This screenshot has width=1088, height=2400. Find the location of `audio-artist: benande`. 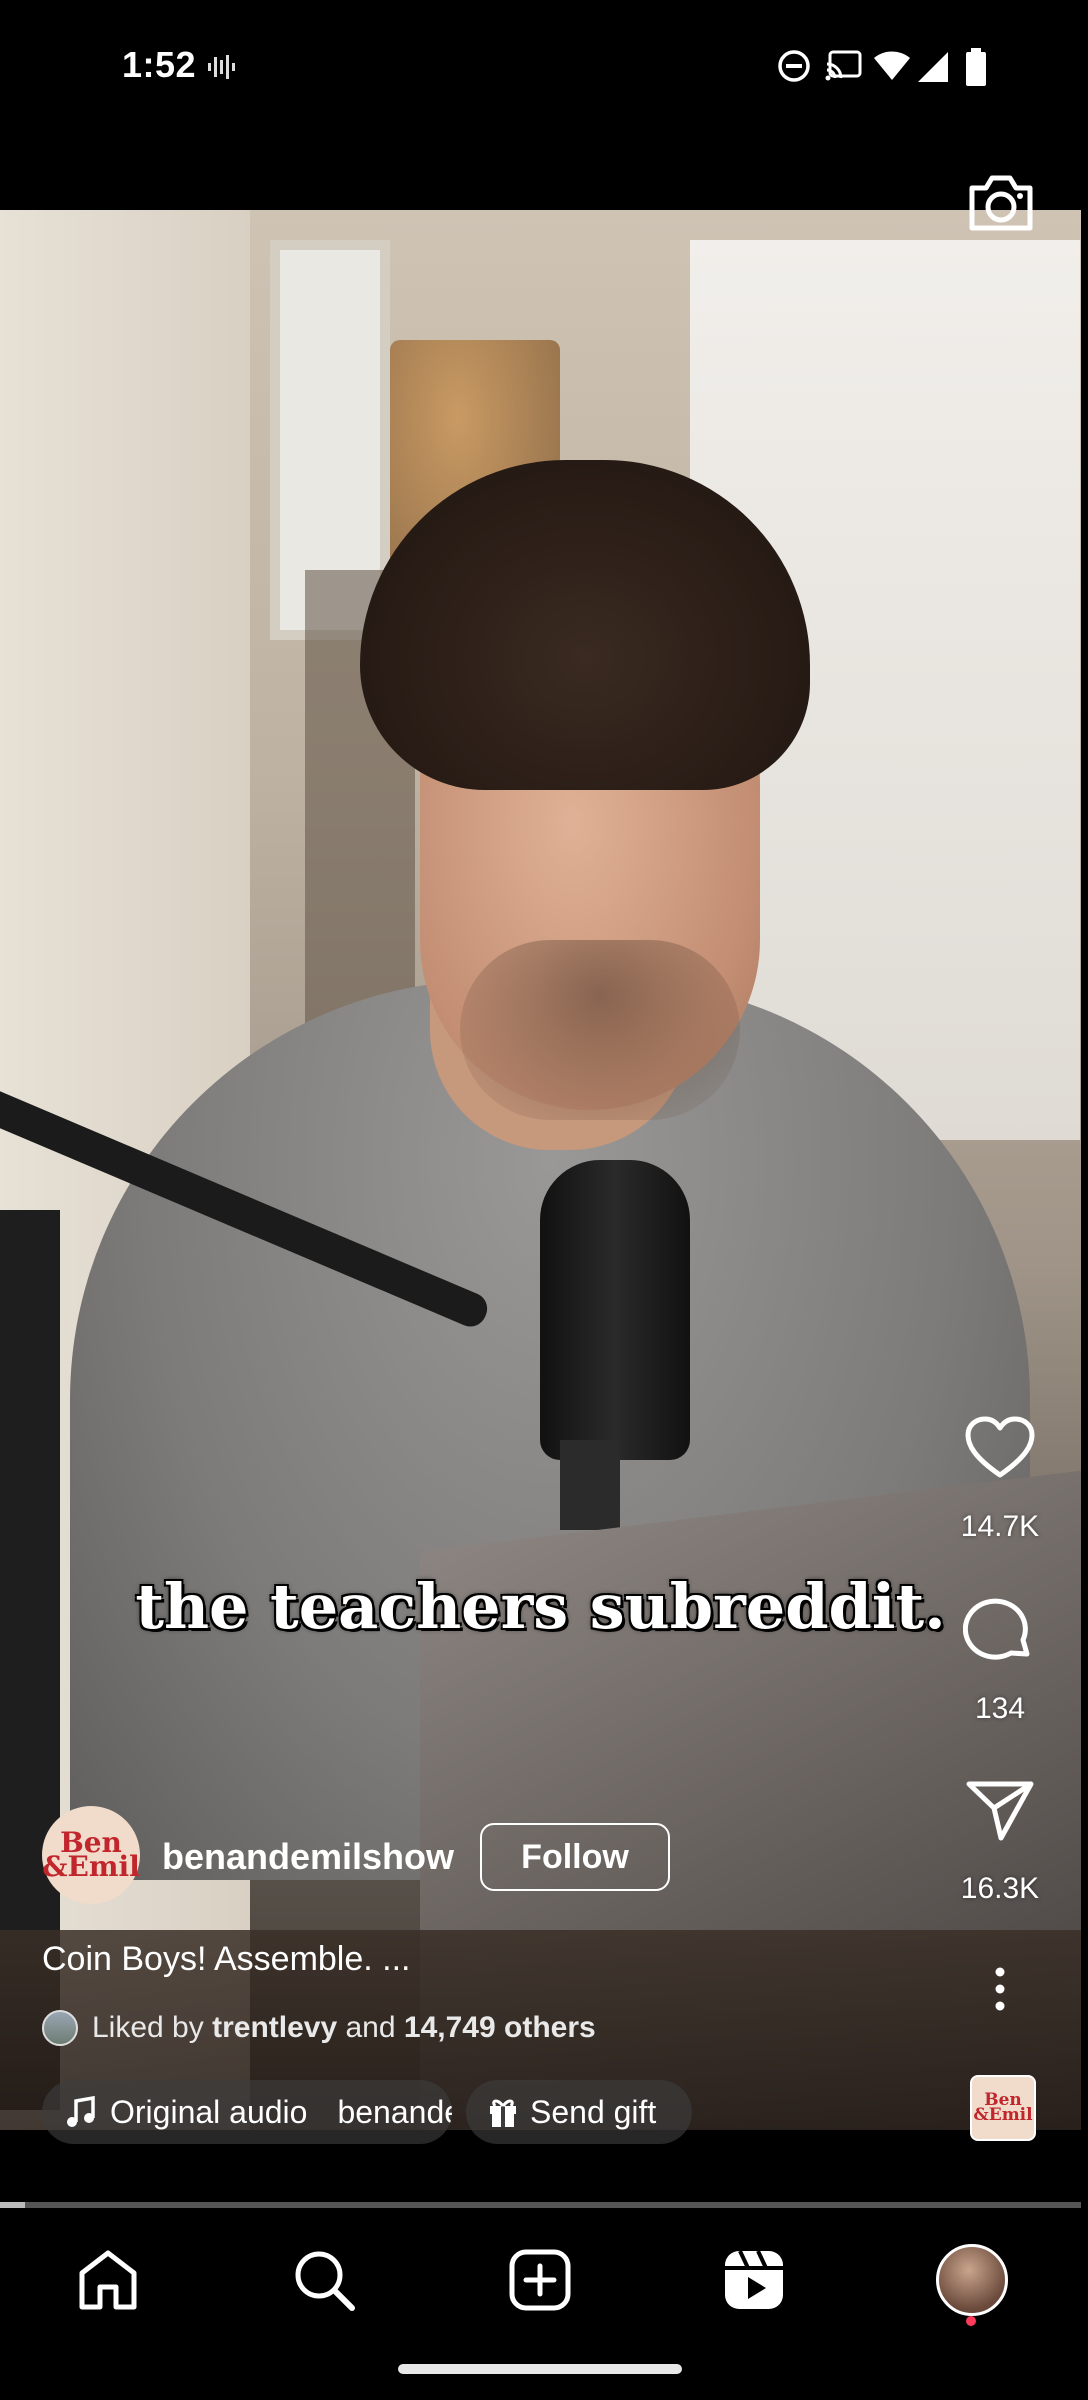

audio-artist: benande is located at coordinates (394, 2111).